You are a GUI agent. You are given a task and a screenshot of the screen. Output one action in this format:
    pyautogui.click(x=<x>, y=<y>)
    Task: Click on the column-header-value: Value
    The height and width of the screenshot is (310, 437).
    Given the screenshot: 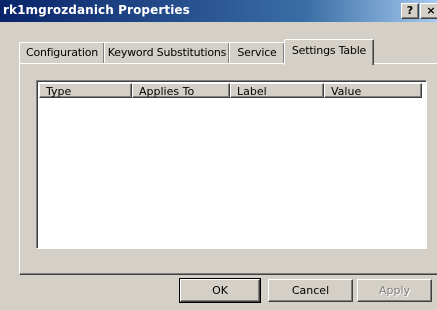 What is the action you would take?
    pyautogui.click(x=373, y=90)
    